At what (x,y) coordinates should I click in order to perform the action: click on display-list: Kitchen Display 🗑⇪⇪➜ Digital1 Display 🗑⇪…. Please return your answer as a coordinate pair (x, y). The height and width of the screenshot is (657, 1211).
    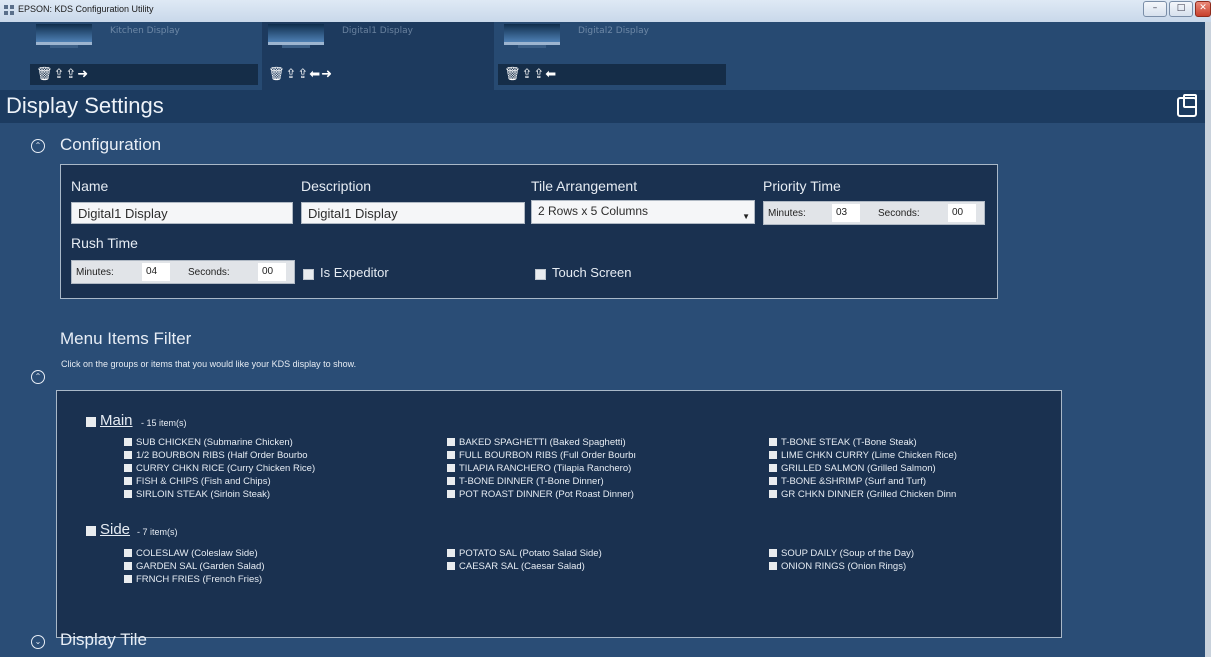
    Looking at the image, I should click on (602, 56).